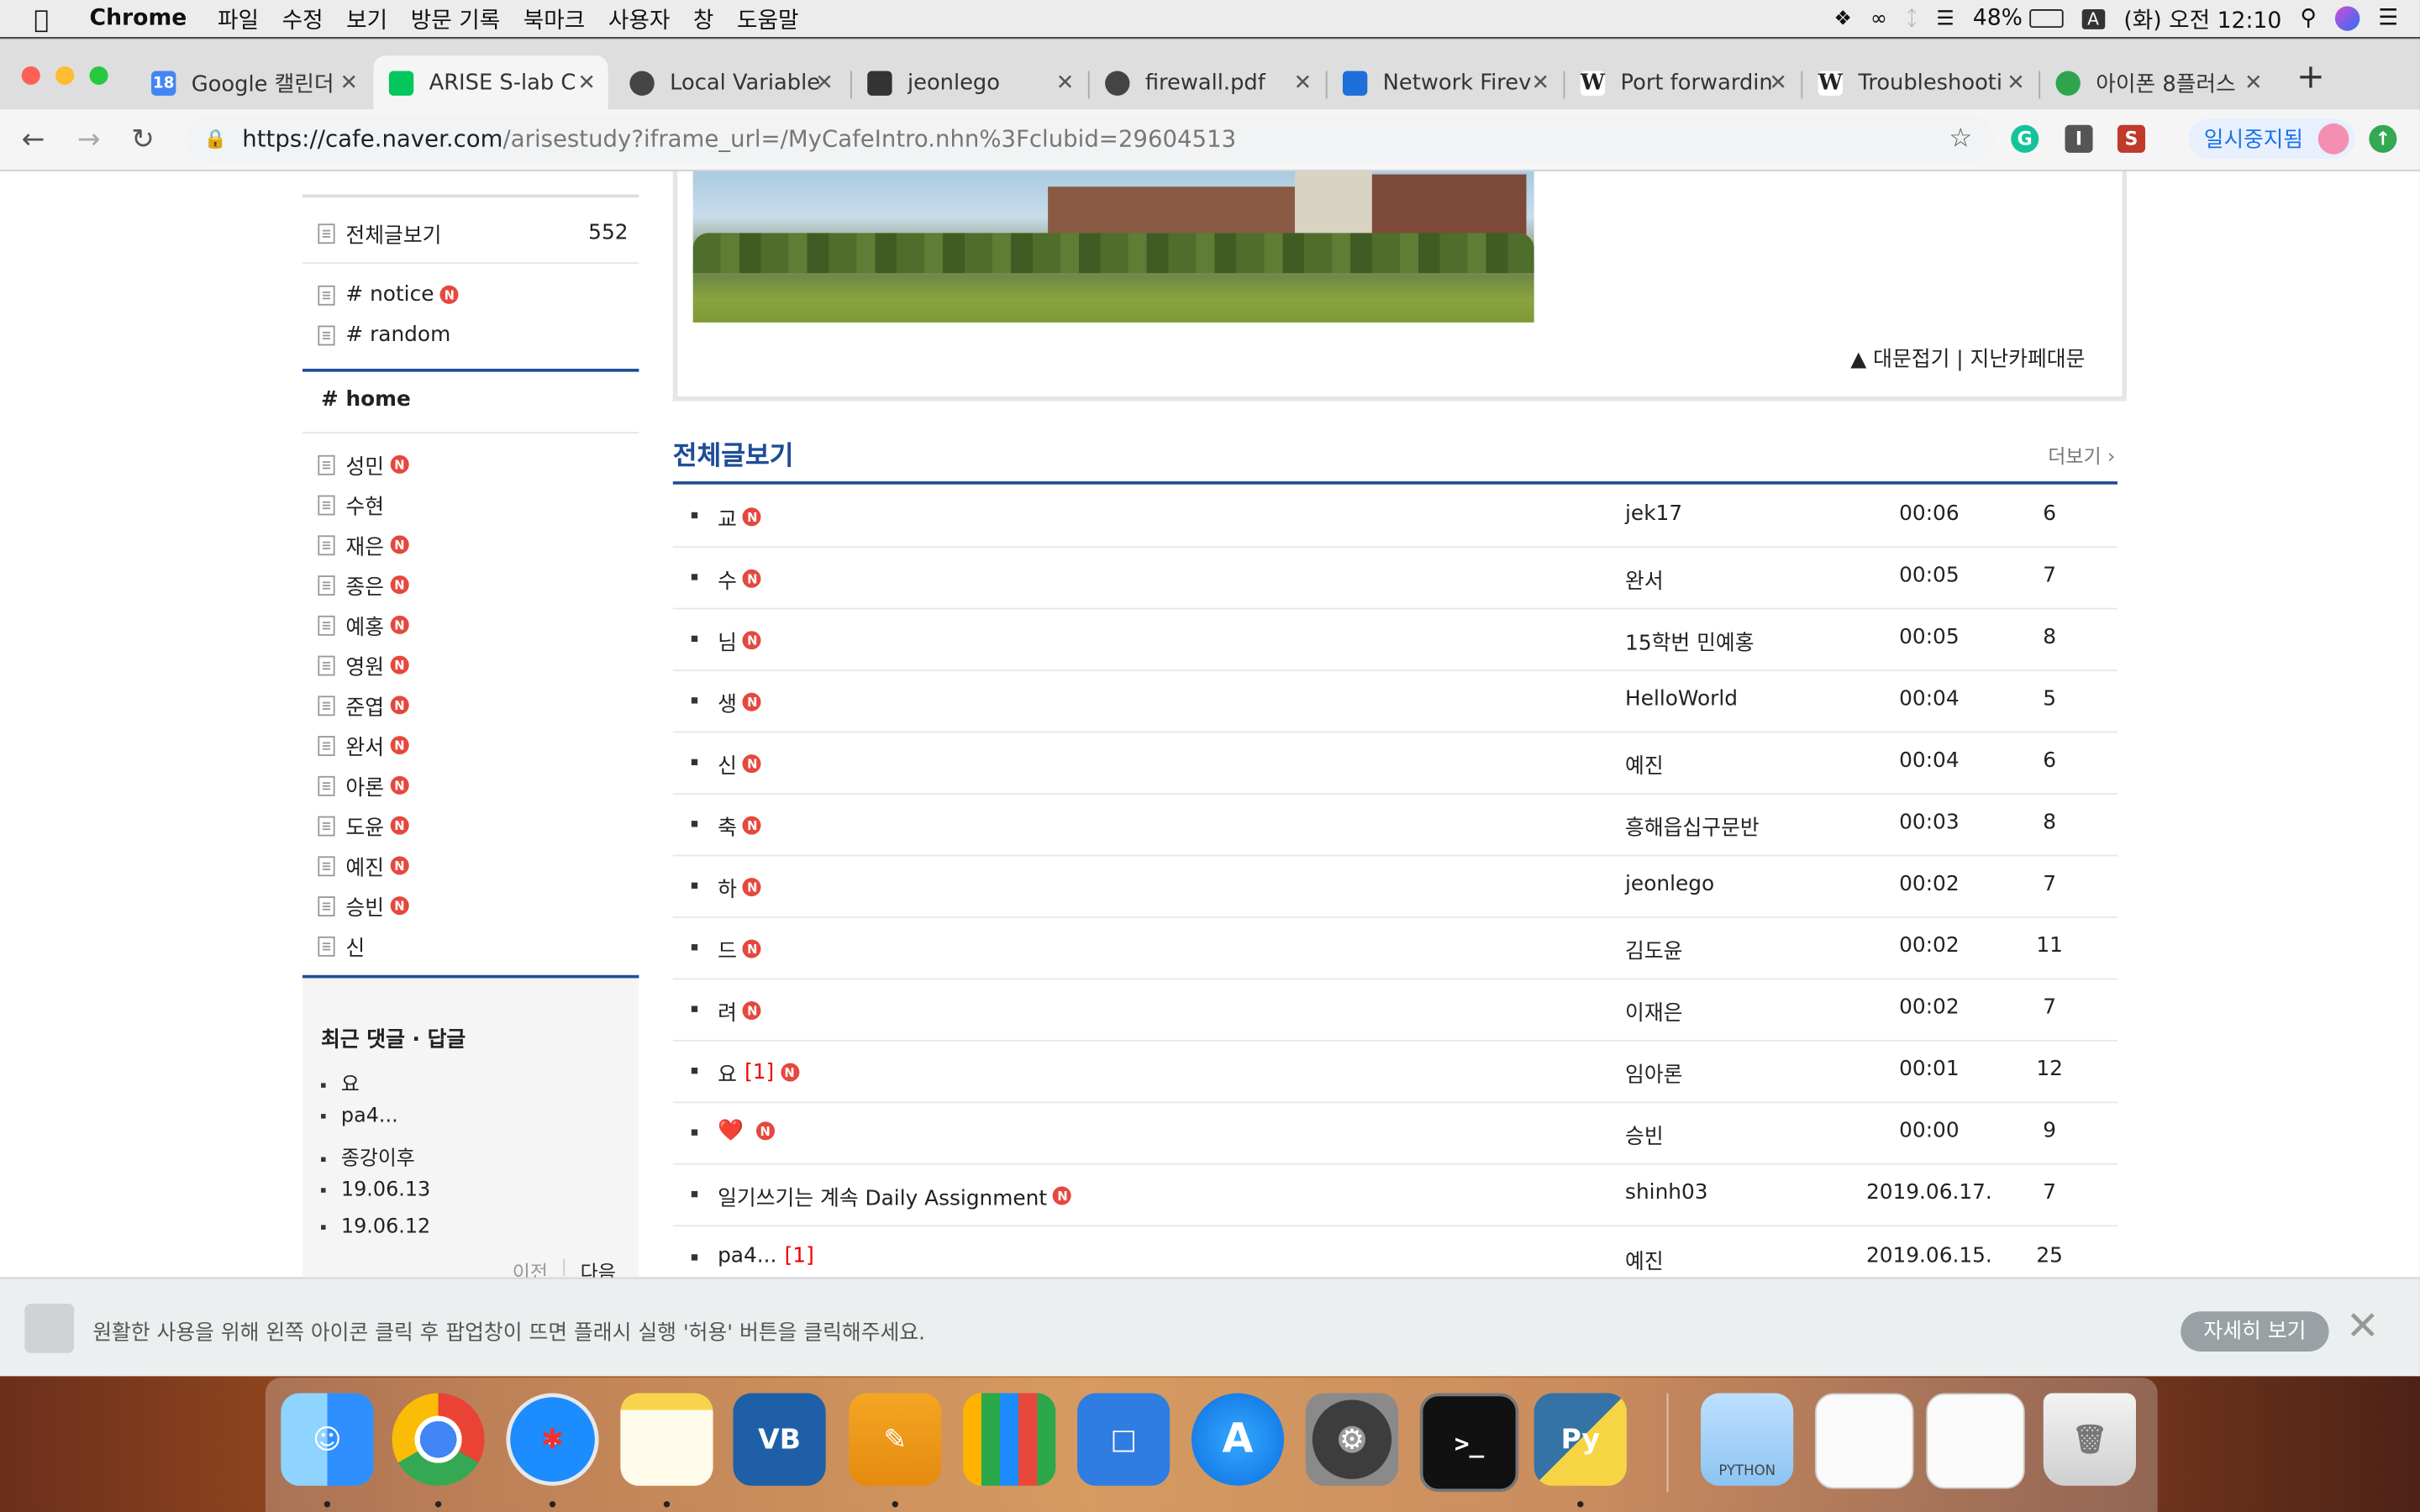  Describe the element at coordinates (779, 1439) in the screenshot. I see `virtualbox-icon: VB` at that location.